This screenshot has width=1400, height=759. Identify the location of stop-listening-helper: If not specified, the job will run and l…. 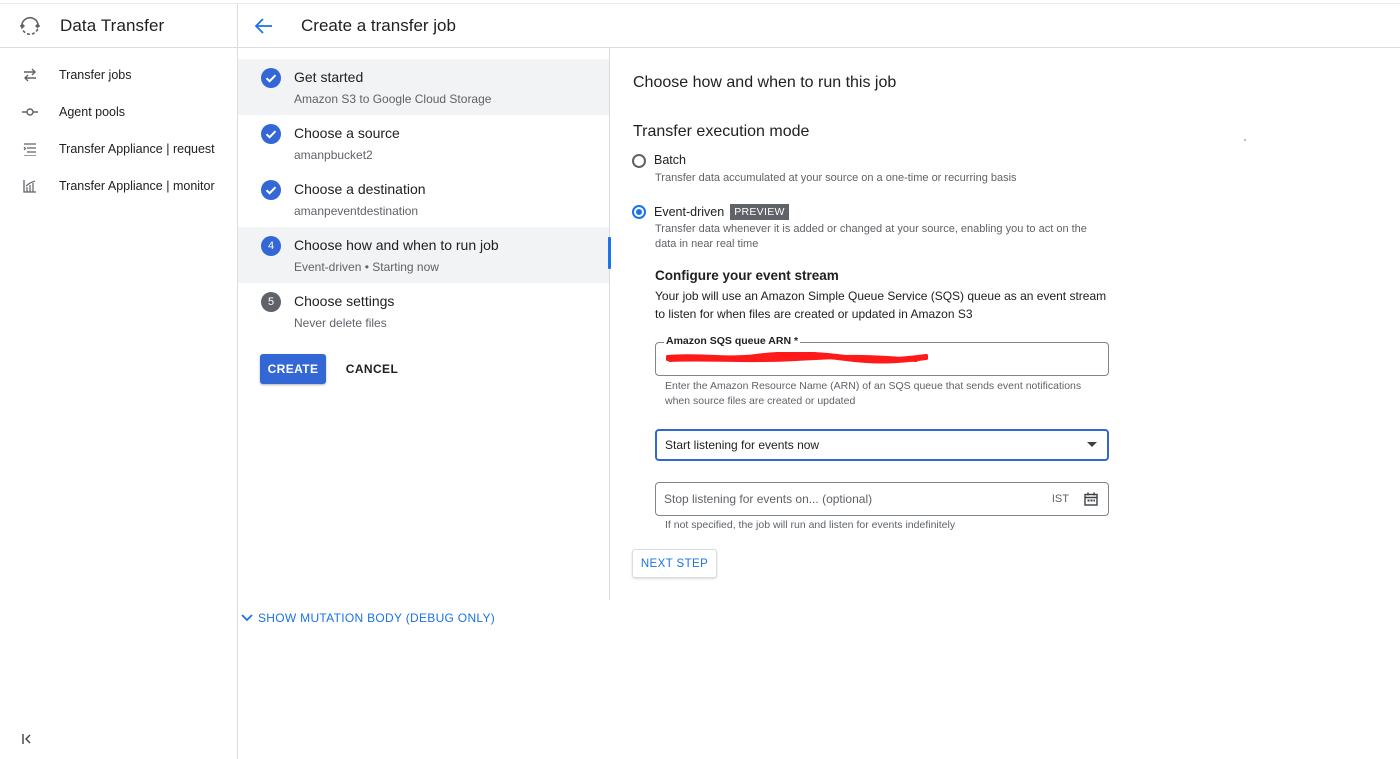
(810, 525).